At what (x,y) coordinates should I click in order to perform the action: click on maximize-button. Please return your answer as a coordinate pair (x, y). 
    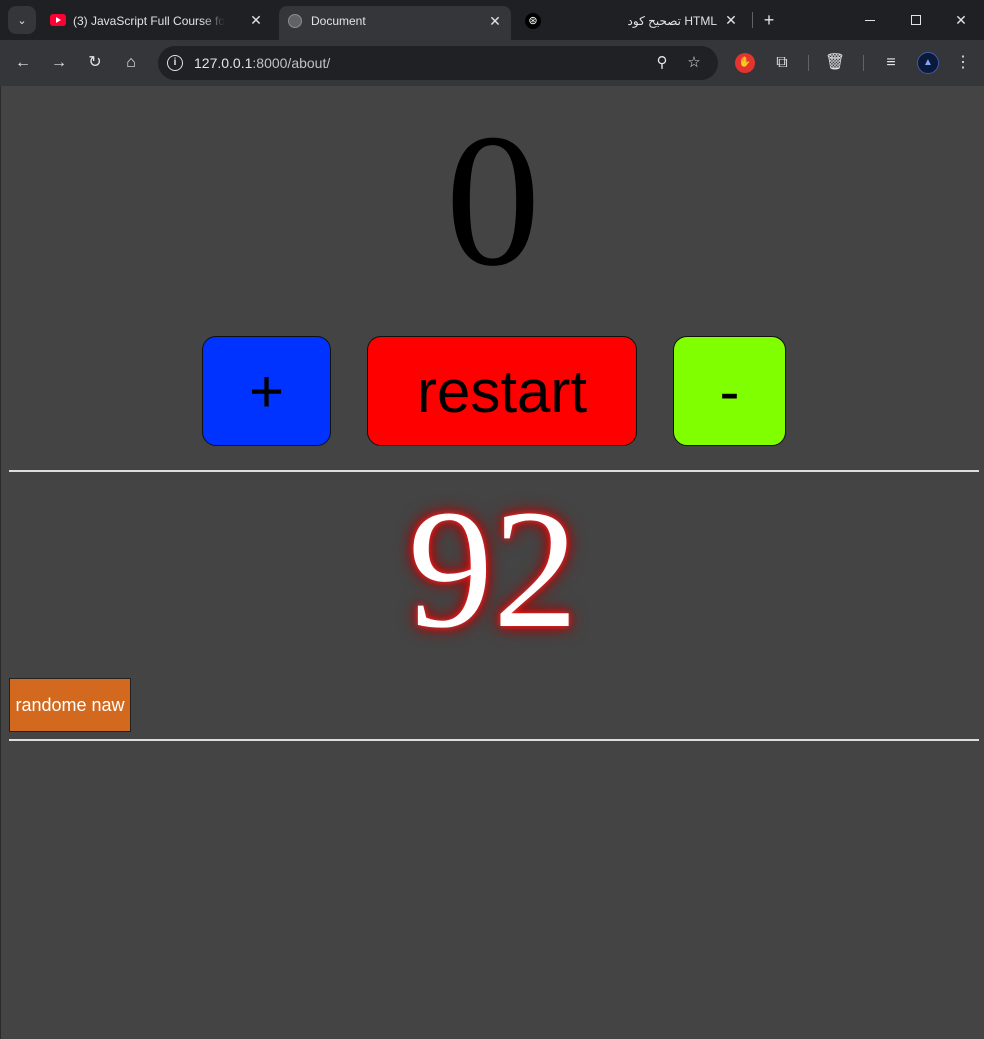
    Looking at the image, I should click on (916, 20).